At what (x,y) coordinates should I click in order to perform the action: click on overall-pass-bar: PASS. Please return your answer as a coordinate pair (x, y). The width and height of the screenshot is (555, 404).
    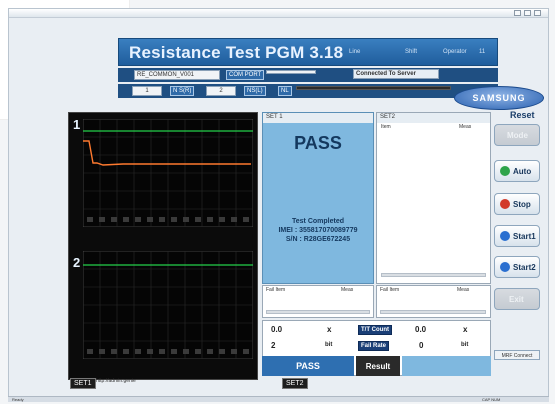
    Looking at the image, I should click on (308, 366).